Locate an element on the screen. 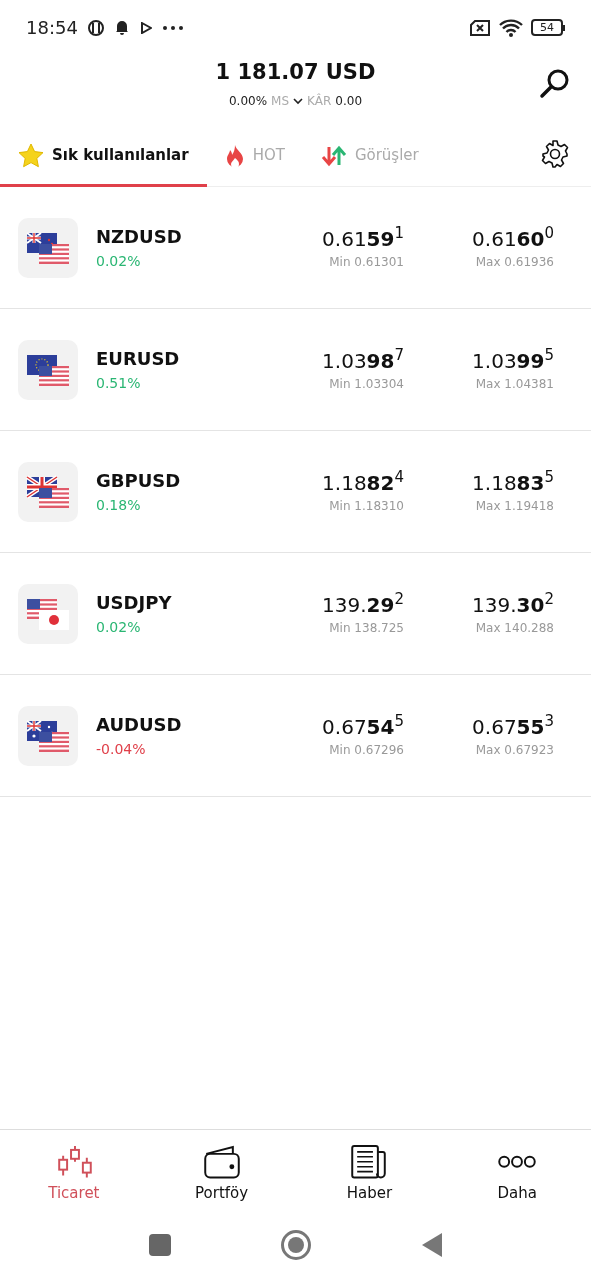 This screenshot has height=1280, width=591. nav-item: Haber is located at coordinates (369, 1174).